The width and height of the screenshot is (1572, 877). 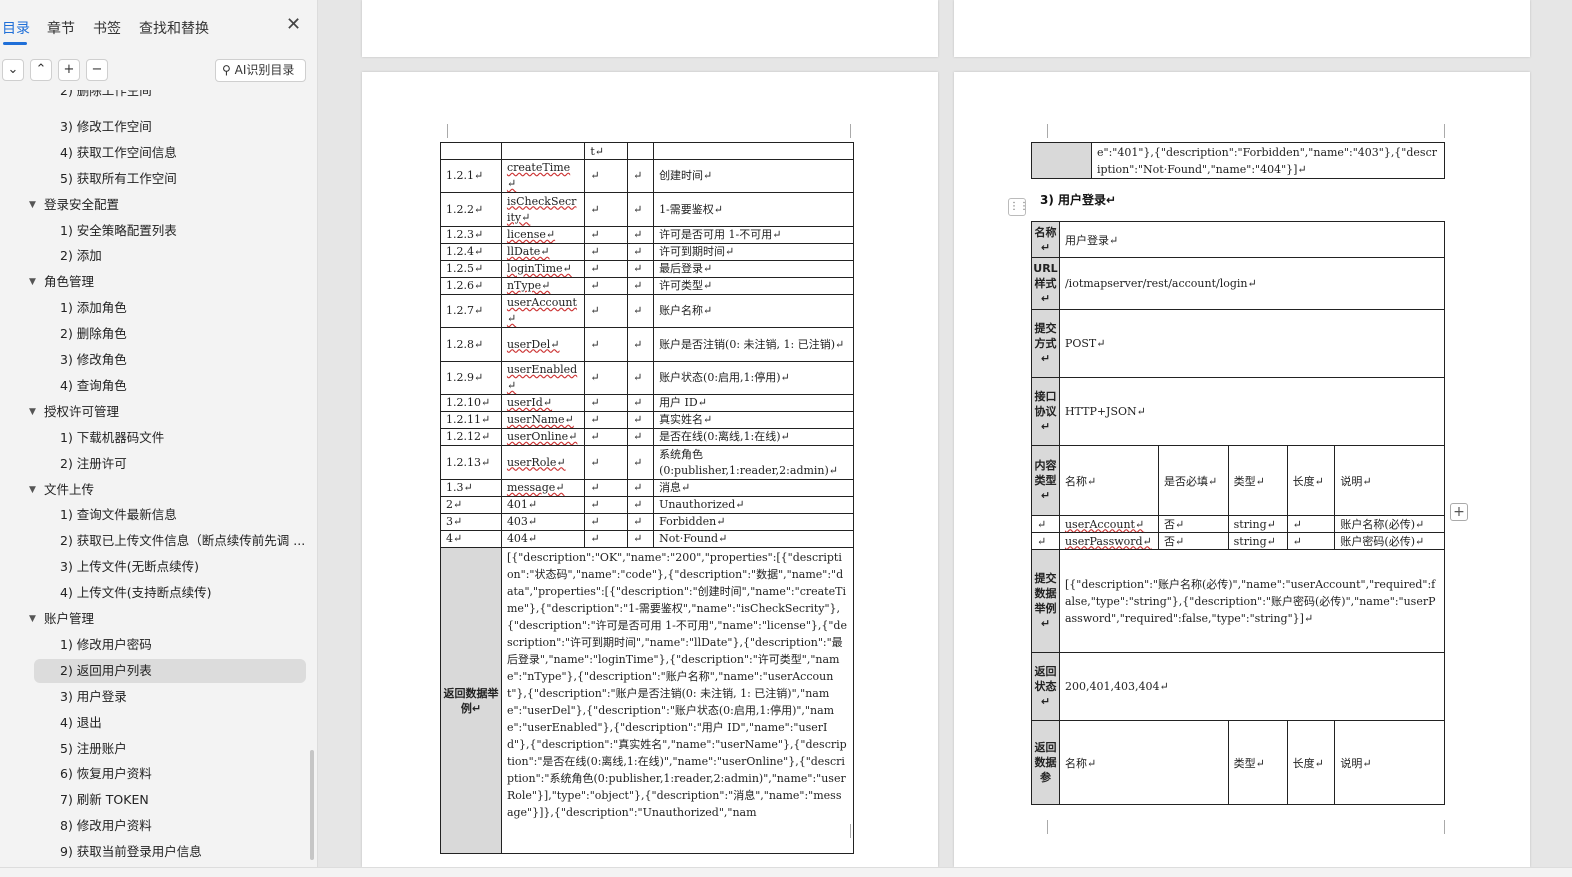 What do you see at coordinates (1108, 541) in the screenshot?
I see `table-cell: userPassword↵` at bounding box center [1108, 541].